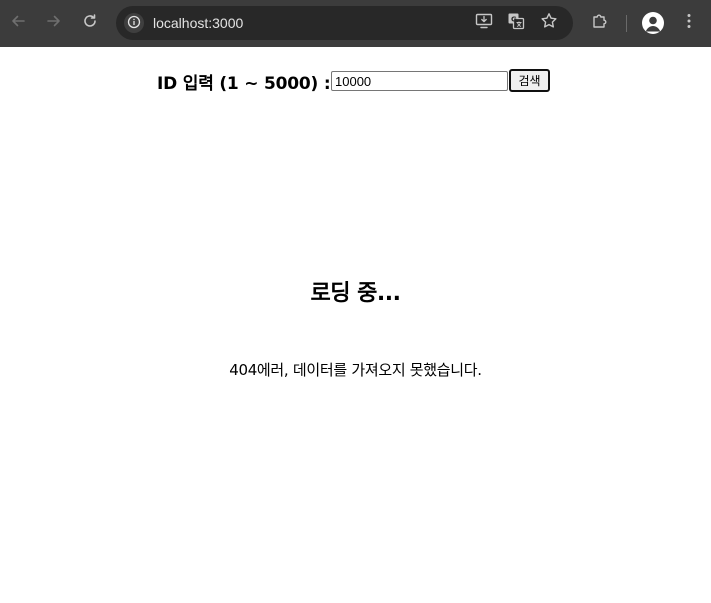 This screenshot has width=711, height=603. Describe the element at coordinates (529, 80) in the screenshot. I see `search-button: 검색` at that location.